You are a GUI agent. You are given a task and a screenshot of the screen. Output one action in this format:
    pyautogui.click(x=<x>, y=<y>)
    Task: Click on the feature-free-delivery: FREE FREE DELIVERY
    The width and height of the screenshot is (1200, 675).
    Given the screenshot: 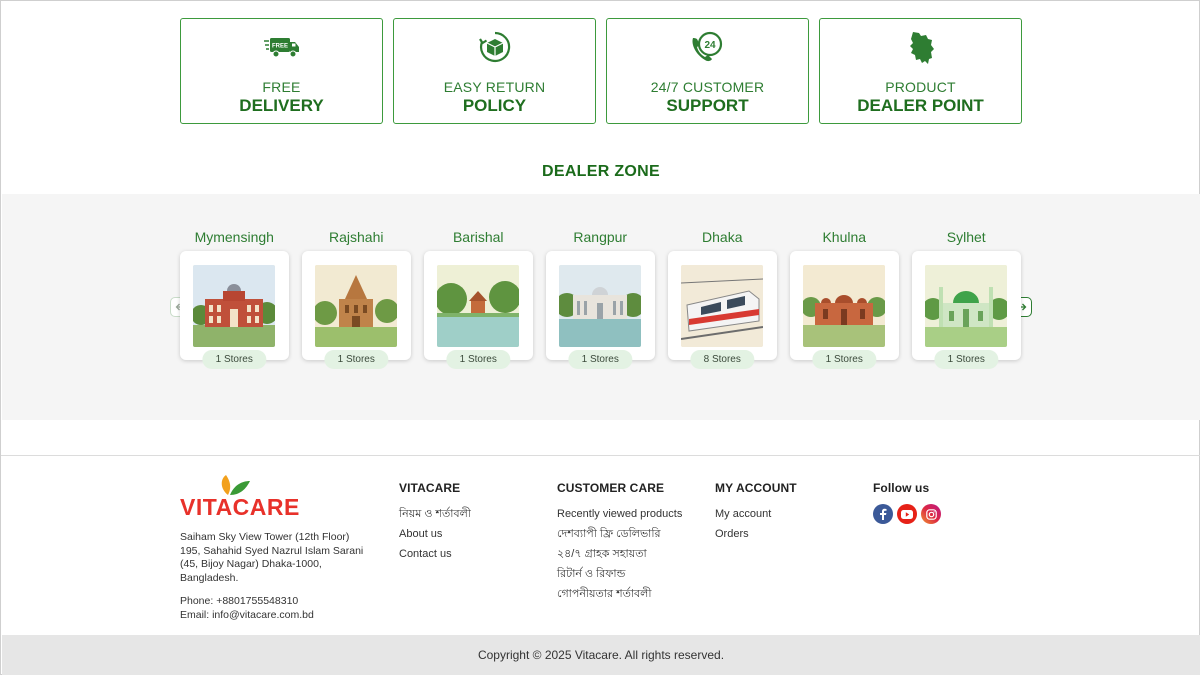 What is the action you would take?
    pyautogui.click(x=281, y=71)
    